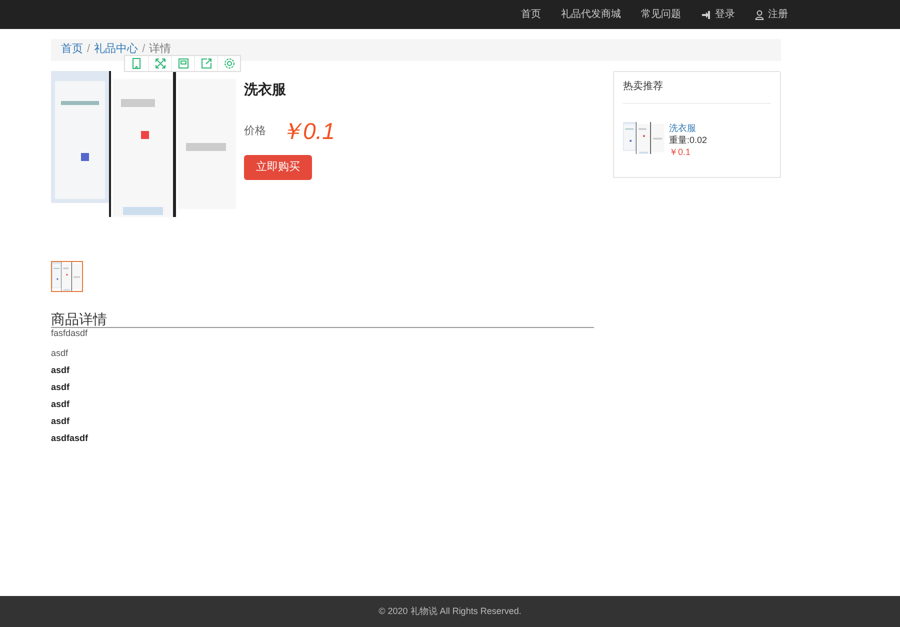 The image size is (900, 627). I want to click on copyright-text: © 2020 礼物说 All Rights Reserved., so click(450, 611).